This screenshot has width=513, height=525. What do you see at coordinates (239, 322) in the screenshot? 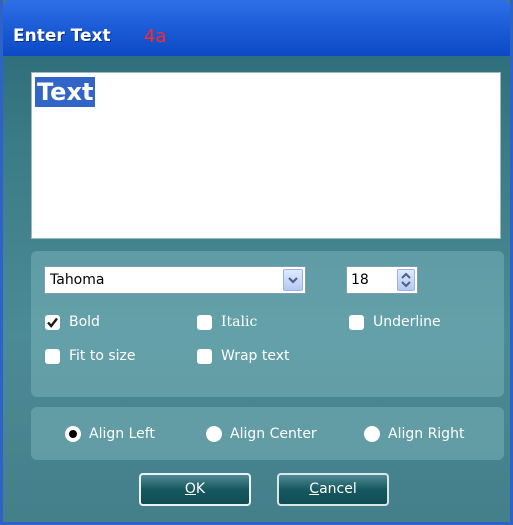
I see `italic-label: Italic` at bounding box center [239, 322].